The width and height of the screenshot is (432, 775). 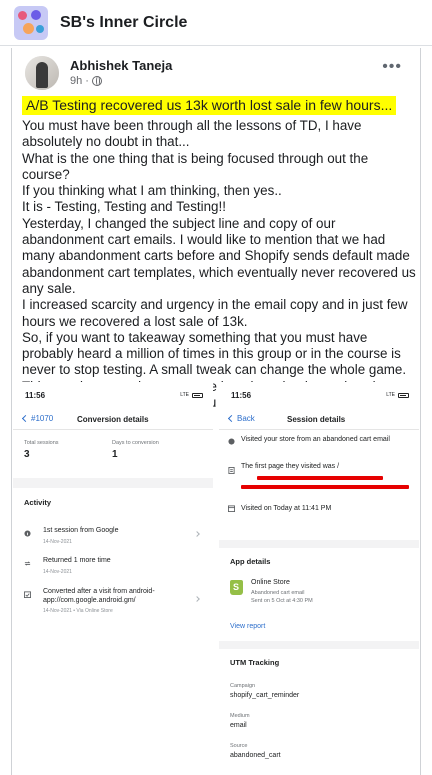 I want to click on back-label: #1070, so click(x=42, y=418).